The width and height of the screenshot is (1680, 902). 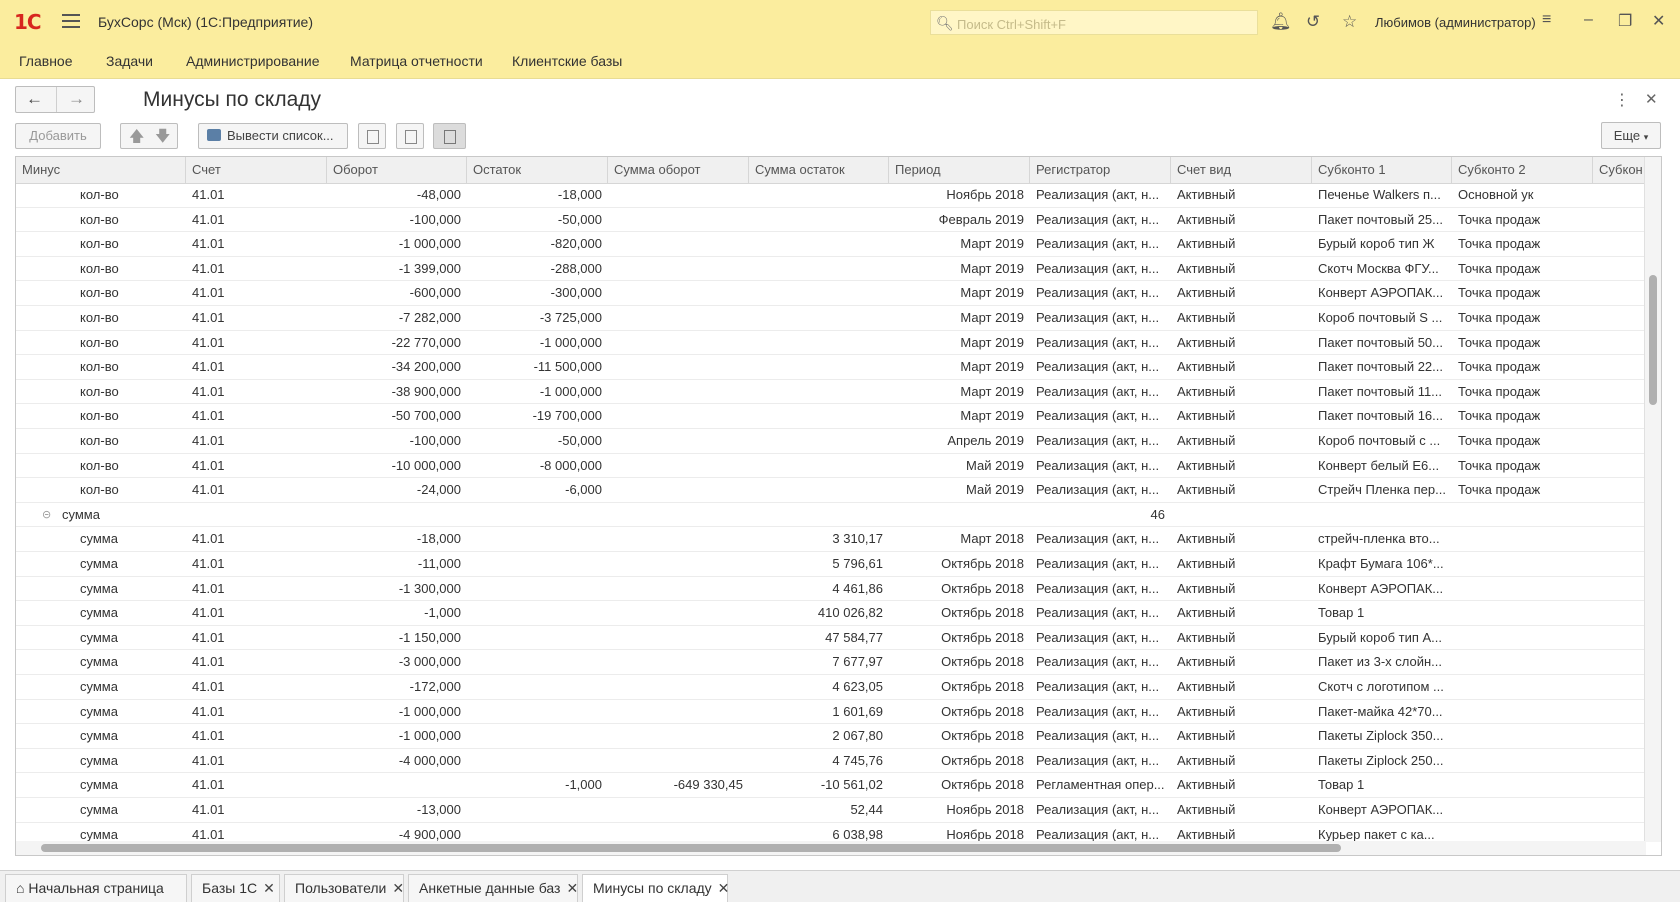 What do you see at coordinates (678, 170) in the screenshot?
I see `col-sum-turnover: Сумма оборот` at bounding box center [678, 170].